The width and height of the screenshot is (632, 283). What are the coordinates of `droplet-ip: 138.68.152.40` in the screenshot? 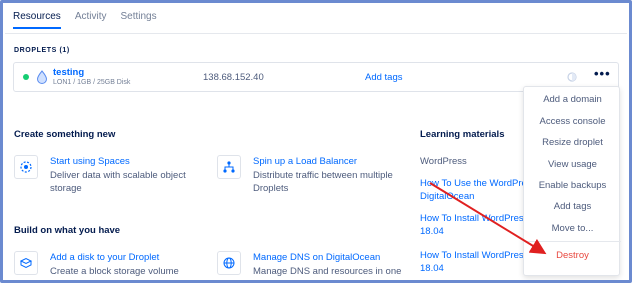 It's located at (233, 77).